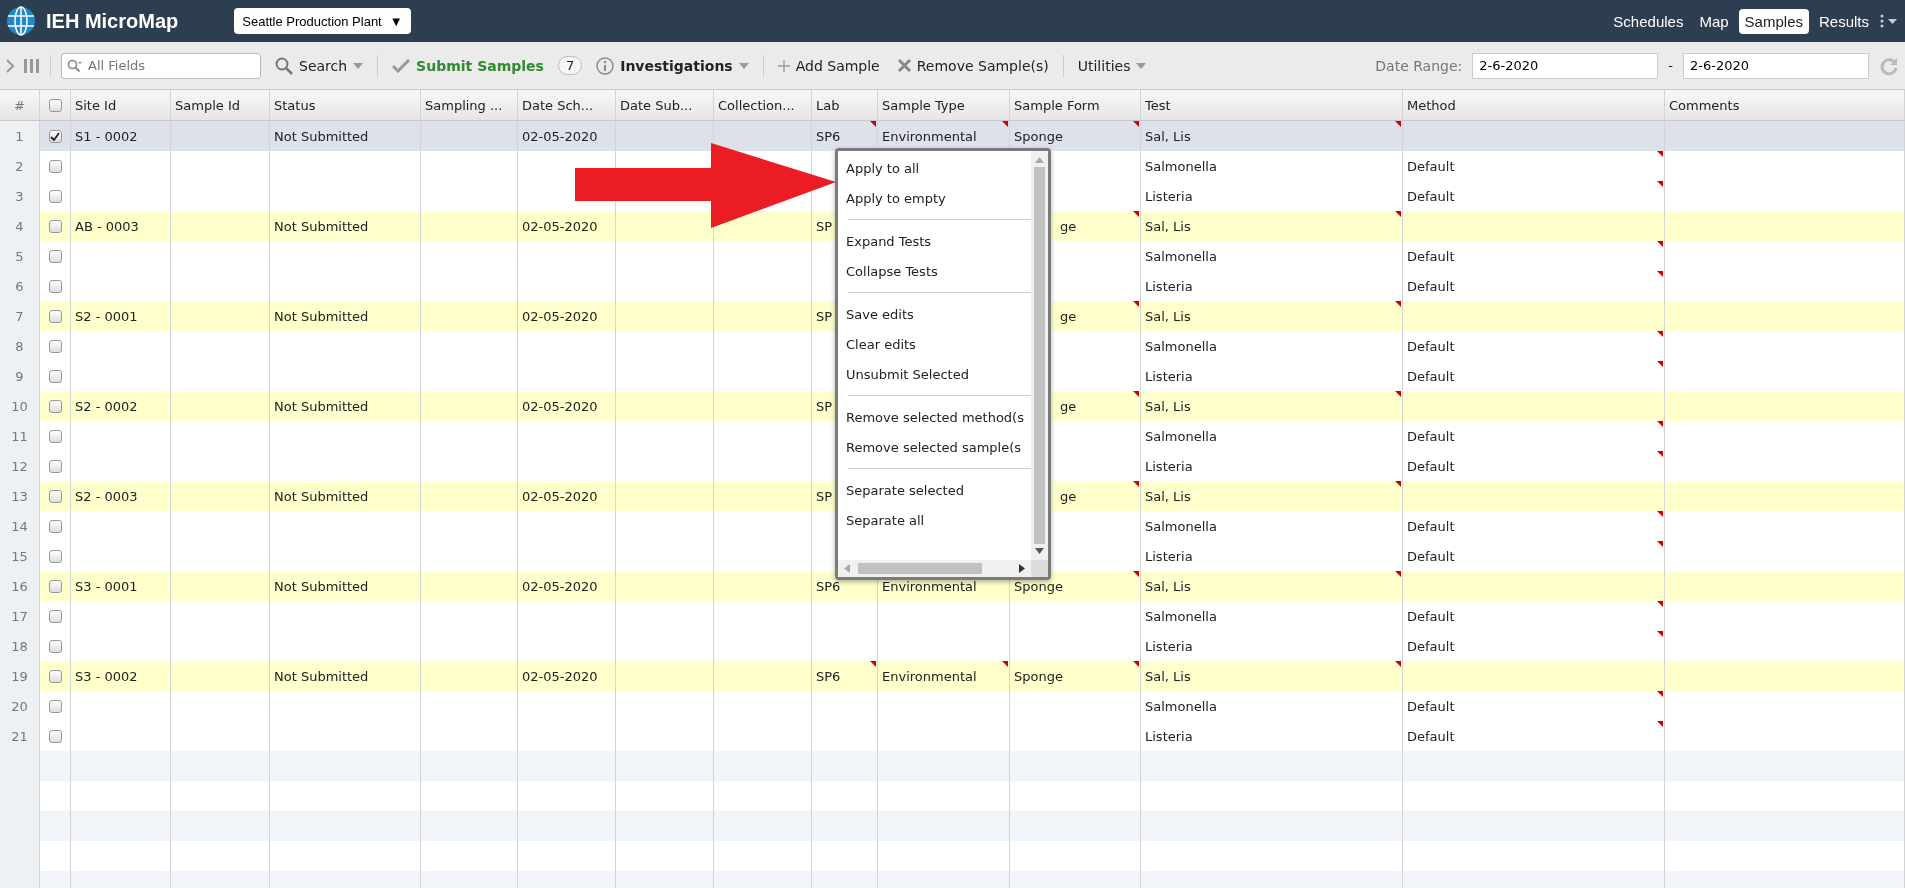 Image resolution: width=1905 pixels, height=888 pixels. What do you see at coordinates (1039, 551) in the screenshot?
I see `scroll-down-icon` at bounding box center [1039, 551].